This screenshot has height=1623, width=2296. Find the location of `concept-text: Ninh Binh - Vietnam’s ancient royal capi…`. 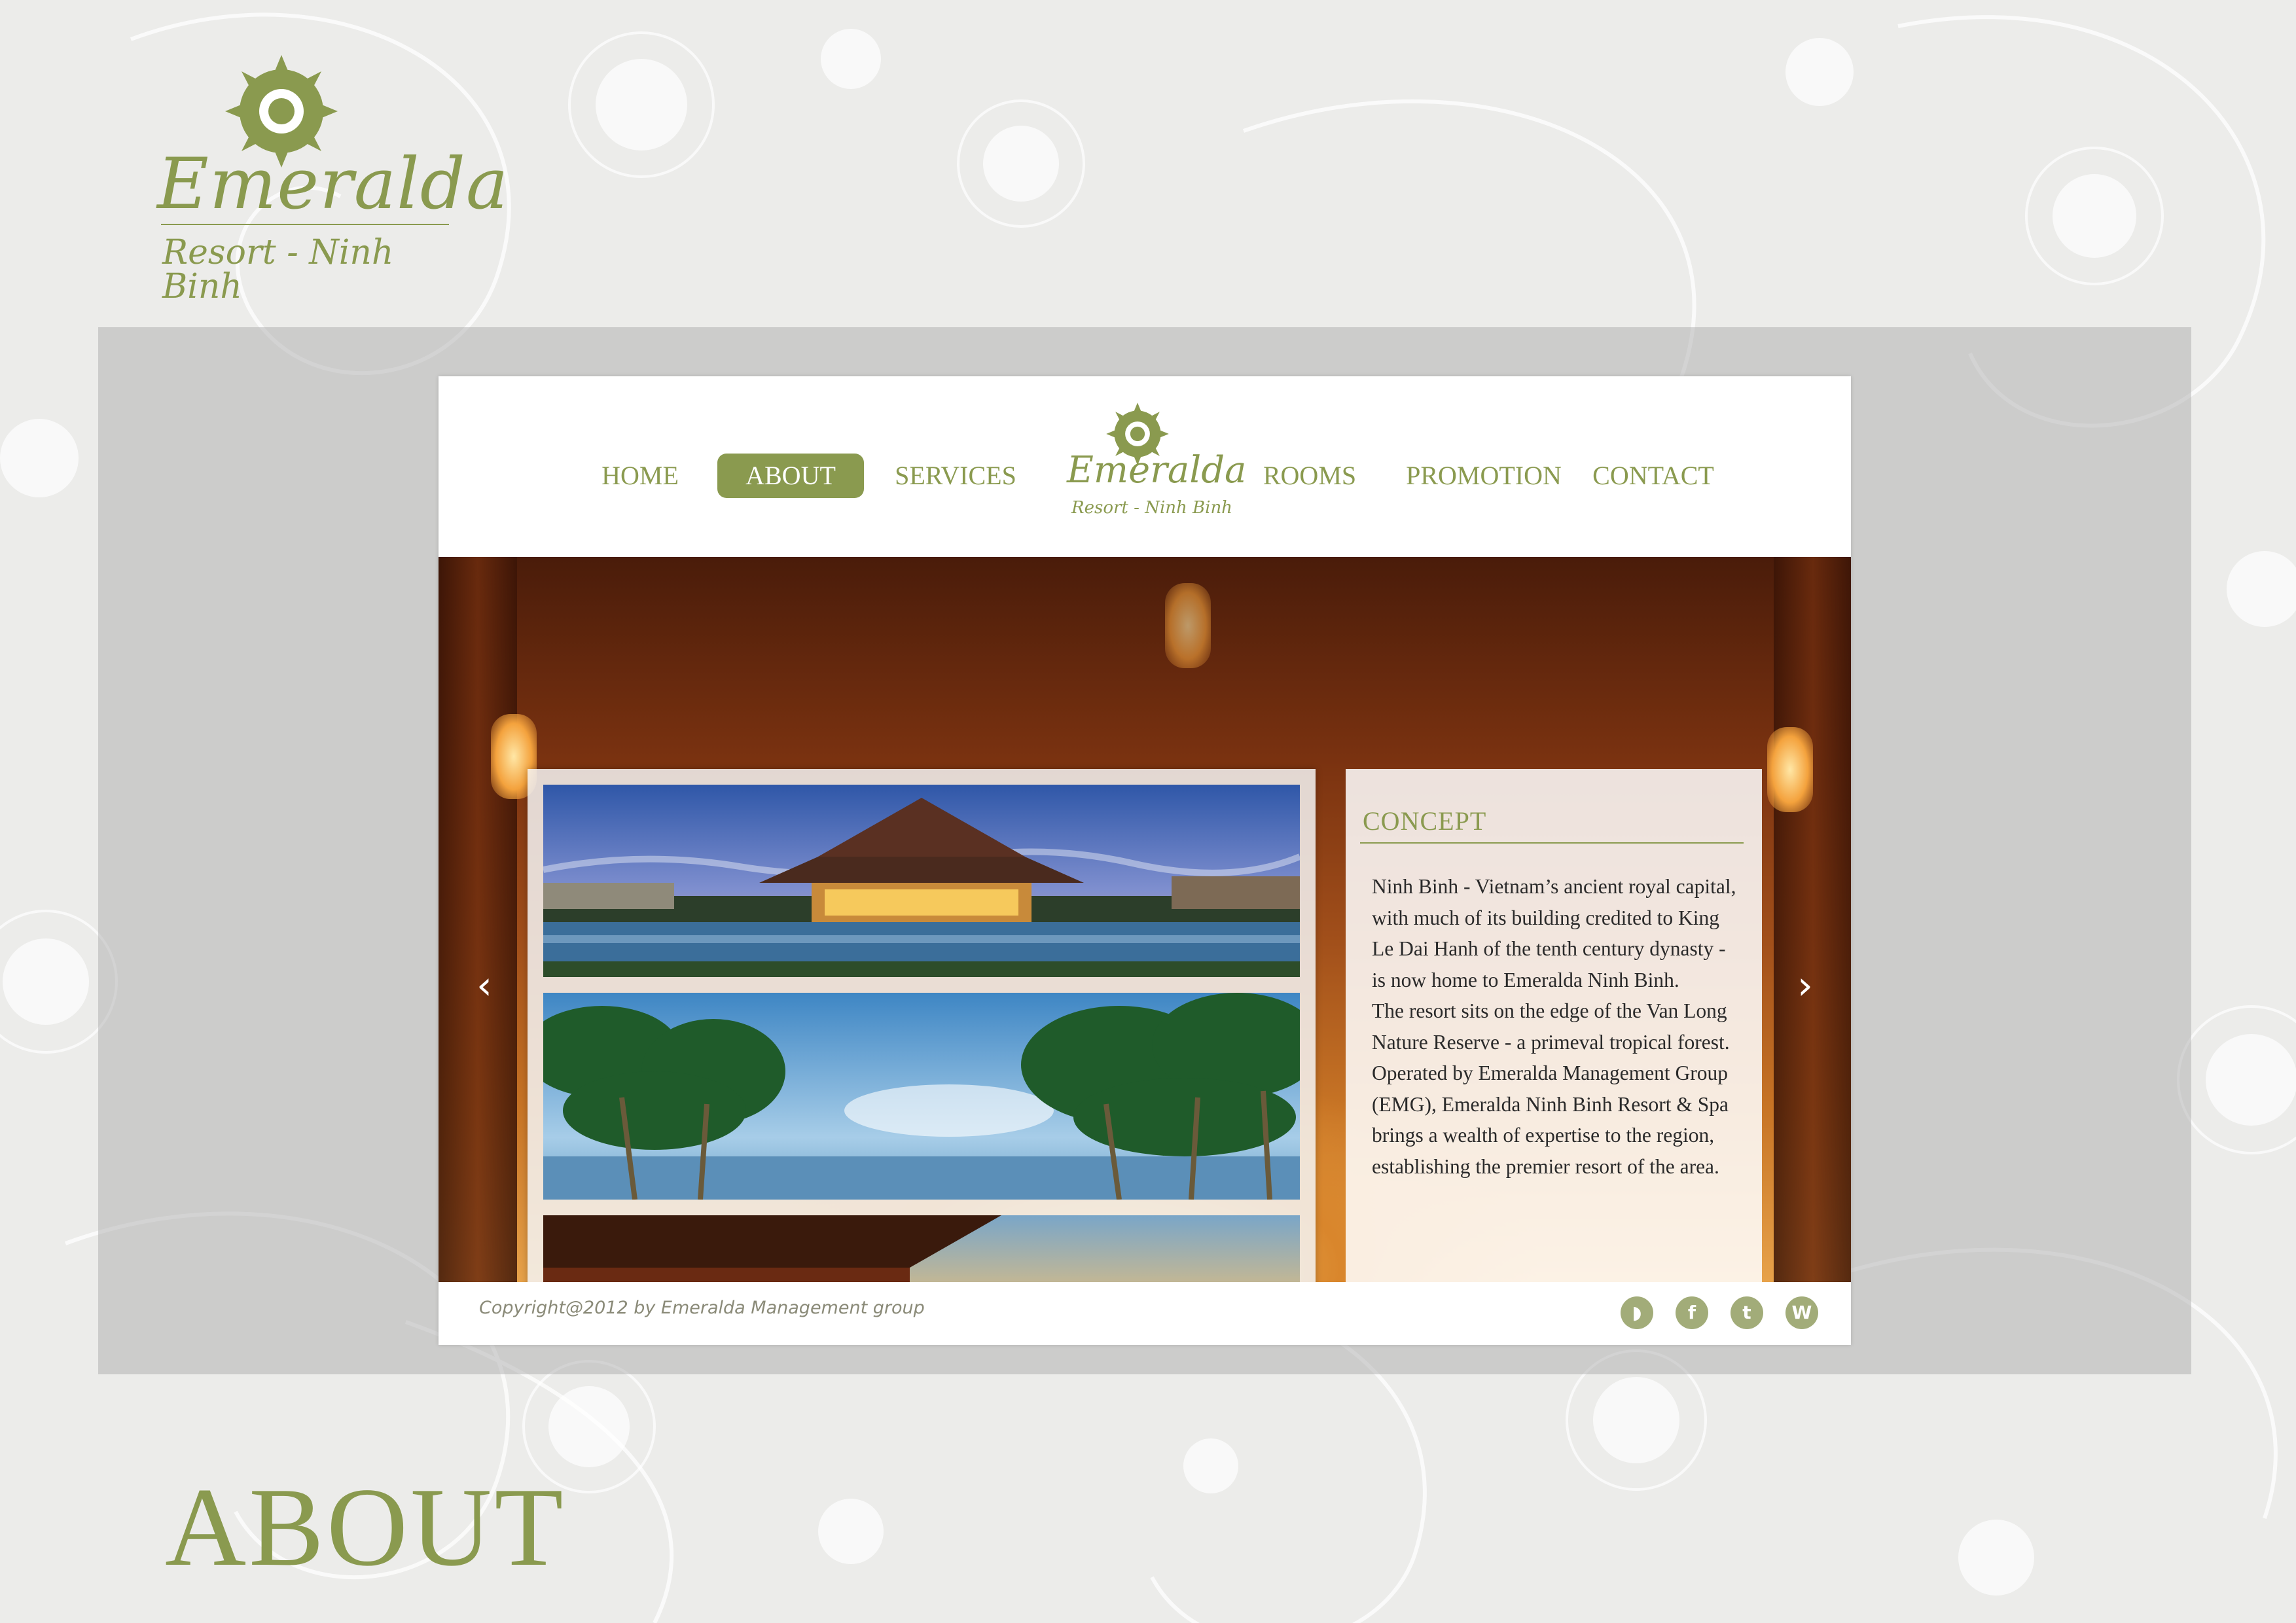

concept-text: Ninh Binh - Vietnam’s ancient royal capi… is located at coordinates (1555, 1026).